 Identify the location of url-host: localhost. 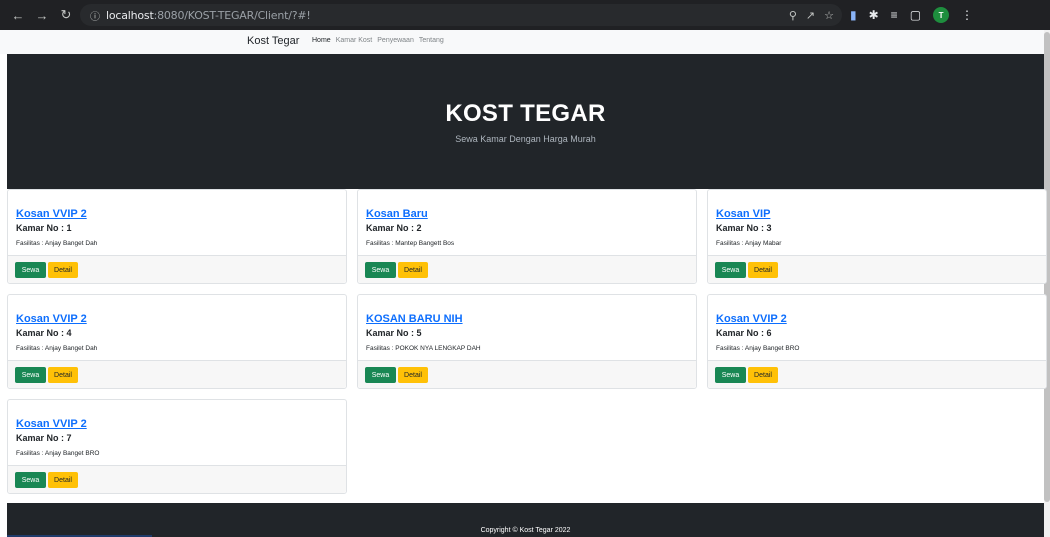
(130, 15).